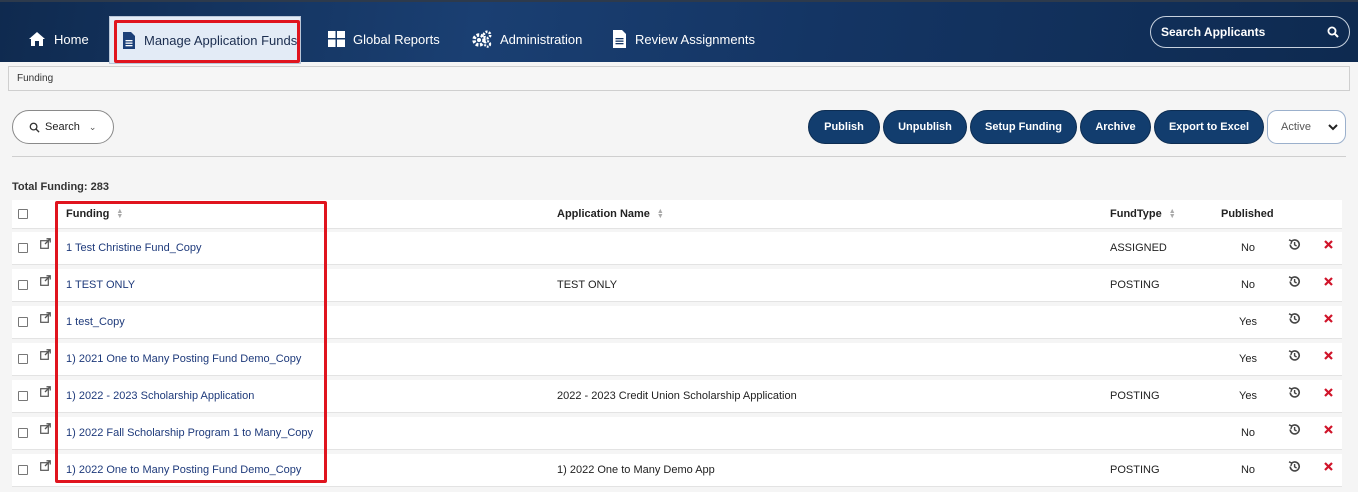  Describe the element at coordinates (384, 39) in the screenshot. I see `nav-global-reports: Global Reports` at that location.